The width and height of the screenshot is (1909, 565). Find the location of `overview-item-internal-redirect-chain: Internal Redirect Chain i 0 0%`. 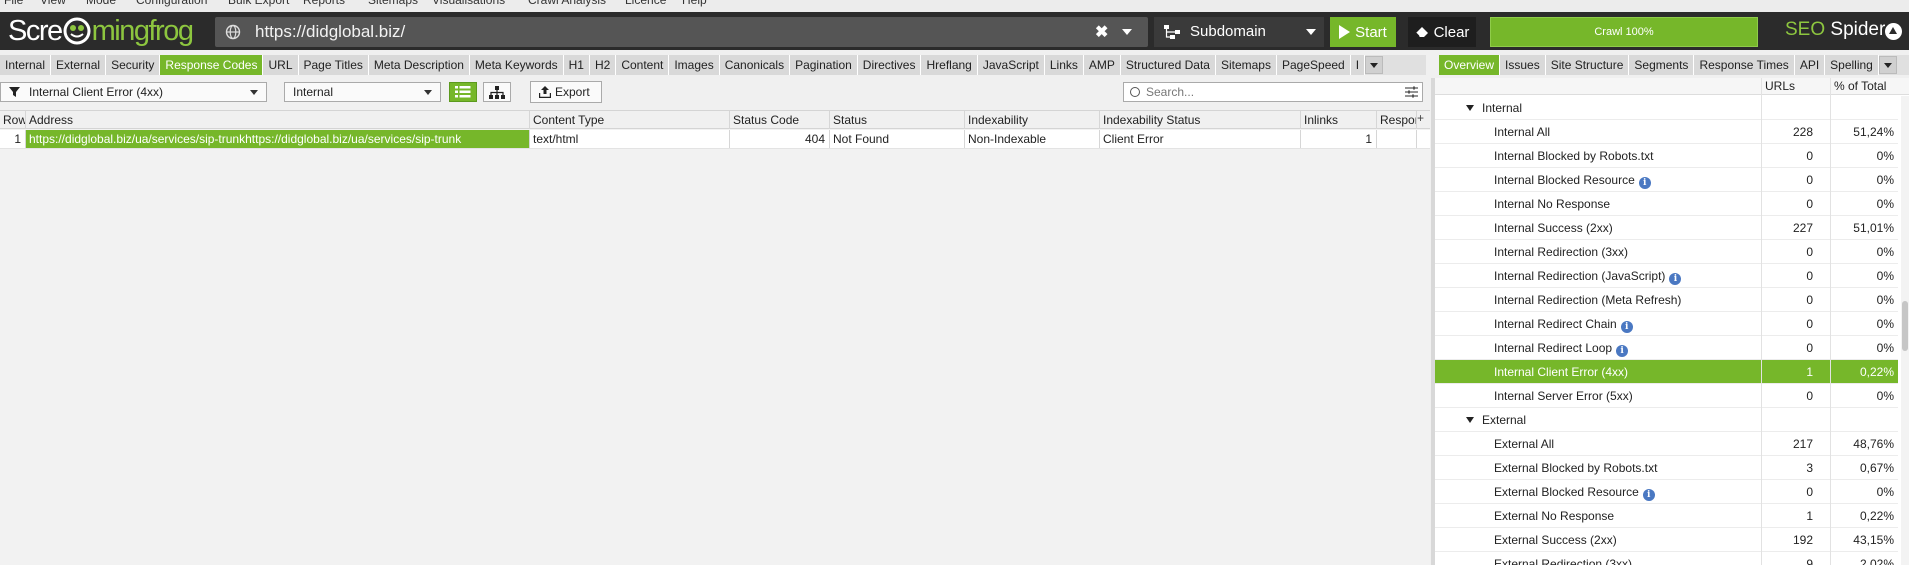

overview-item-internal-redirect-chain: Internal Redirect Chain i 0 0% is located at coordinates (1666, 324).